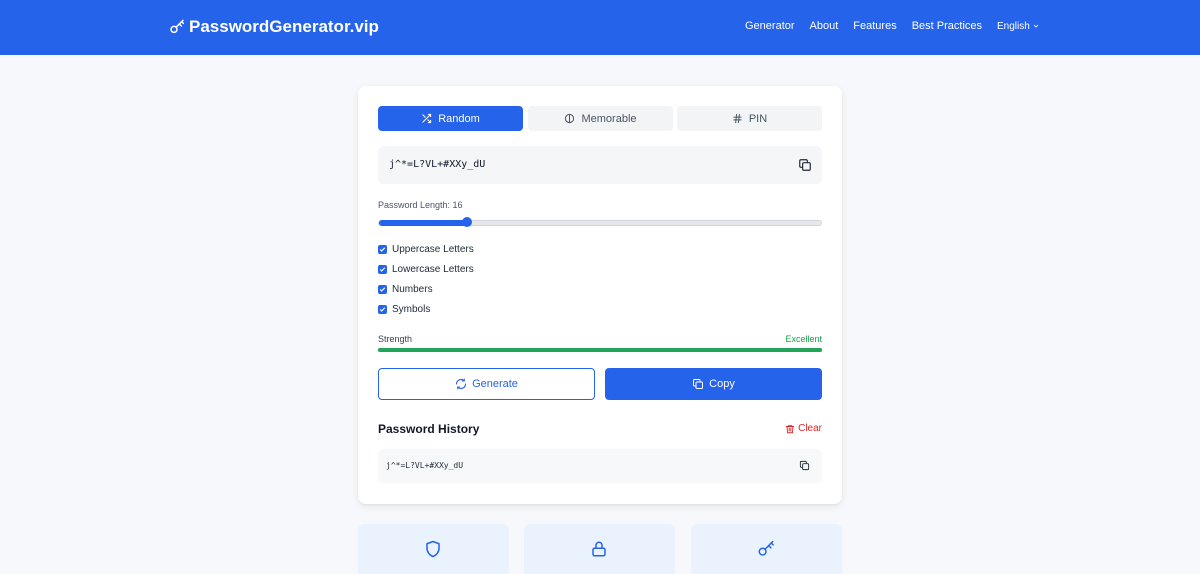 This screenshot has height=574, width=1200. I want to click on history-item-text: j^*=L?VL+#XXy_dU, so click(425, 465).